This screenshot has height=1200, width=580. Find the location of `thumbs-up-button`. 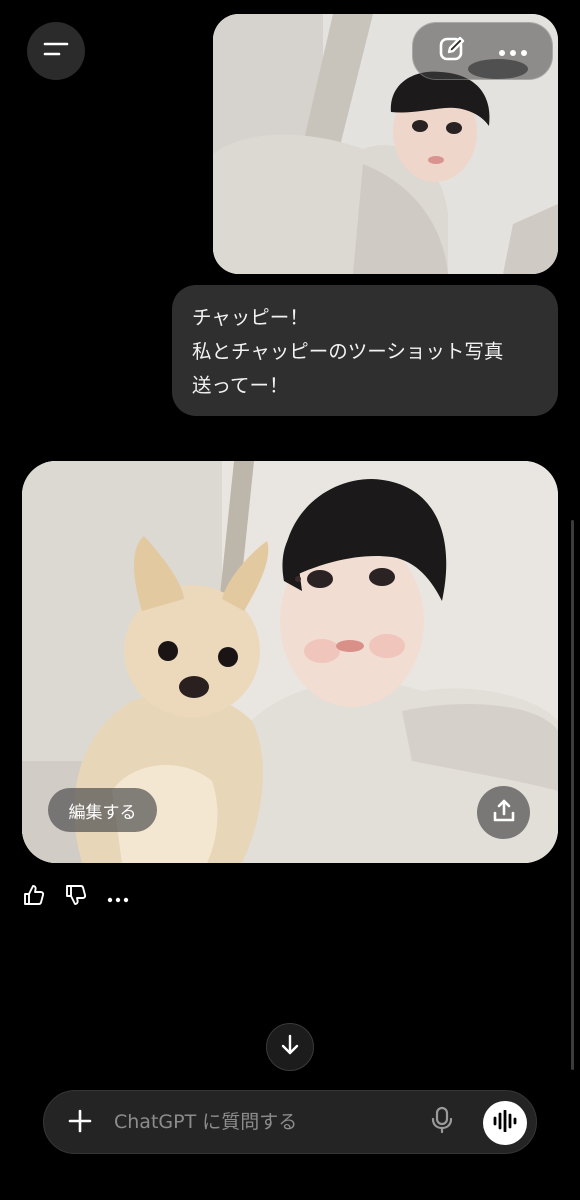

thumbs-up-button is located at coordinates (34, 897).